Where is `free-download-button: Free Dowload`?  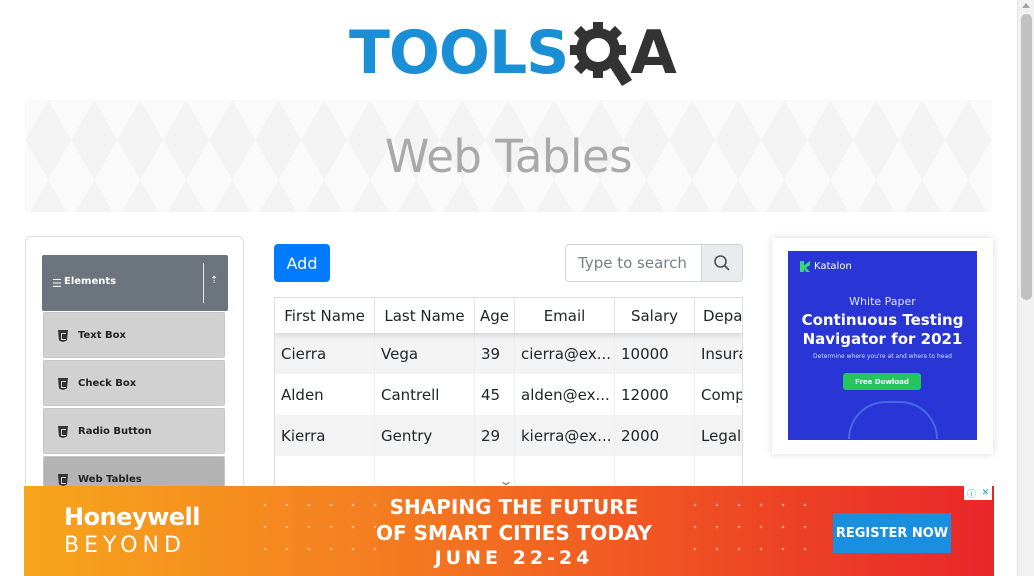
free-download-button: Free Dowload is located at coordinates (882, 381).